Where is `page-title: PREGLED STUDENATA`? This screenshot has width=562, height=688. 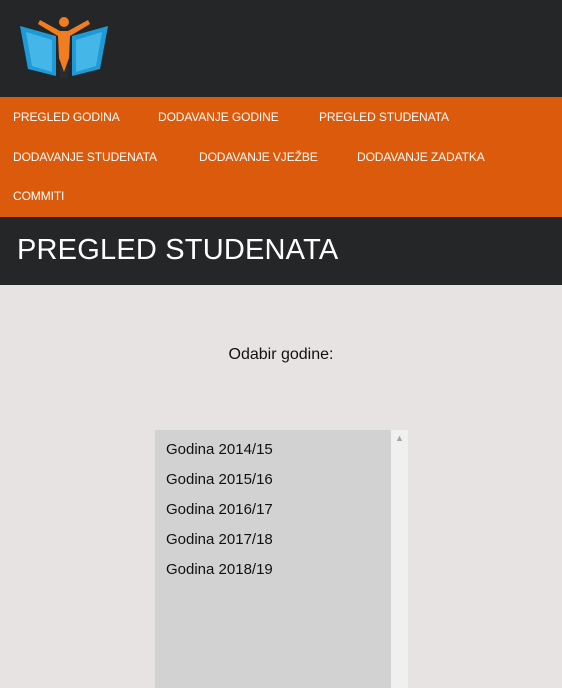 page-title: PREGLED STUDENATA is located at coordinates (178, 250).